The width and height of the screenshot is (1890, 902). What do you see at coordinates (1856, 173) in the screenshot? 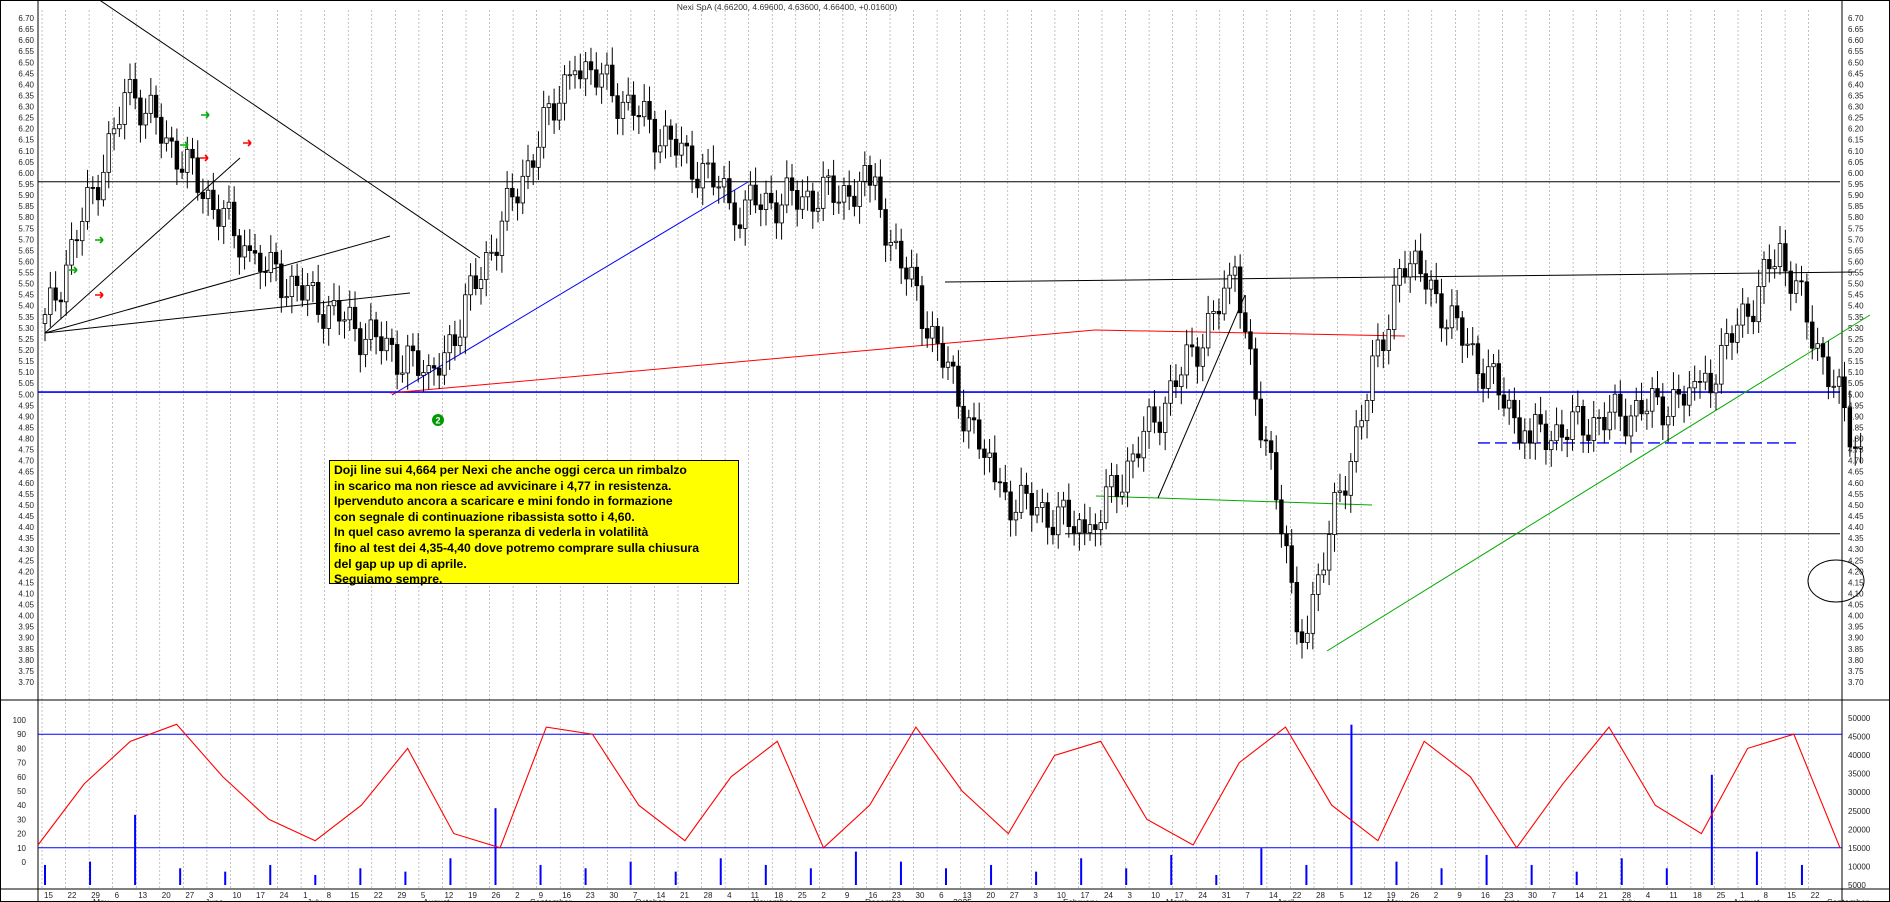
I see `price-tick-right: 6.00` at bounding box center [1856, 173].